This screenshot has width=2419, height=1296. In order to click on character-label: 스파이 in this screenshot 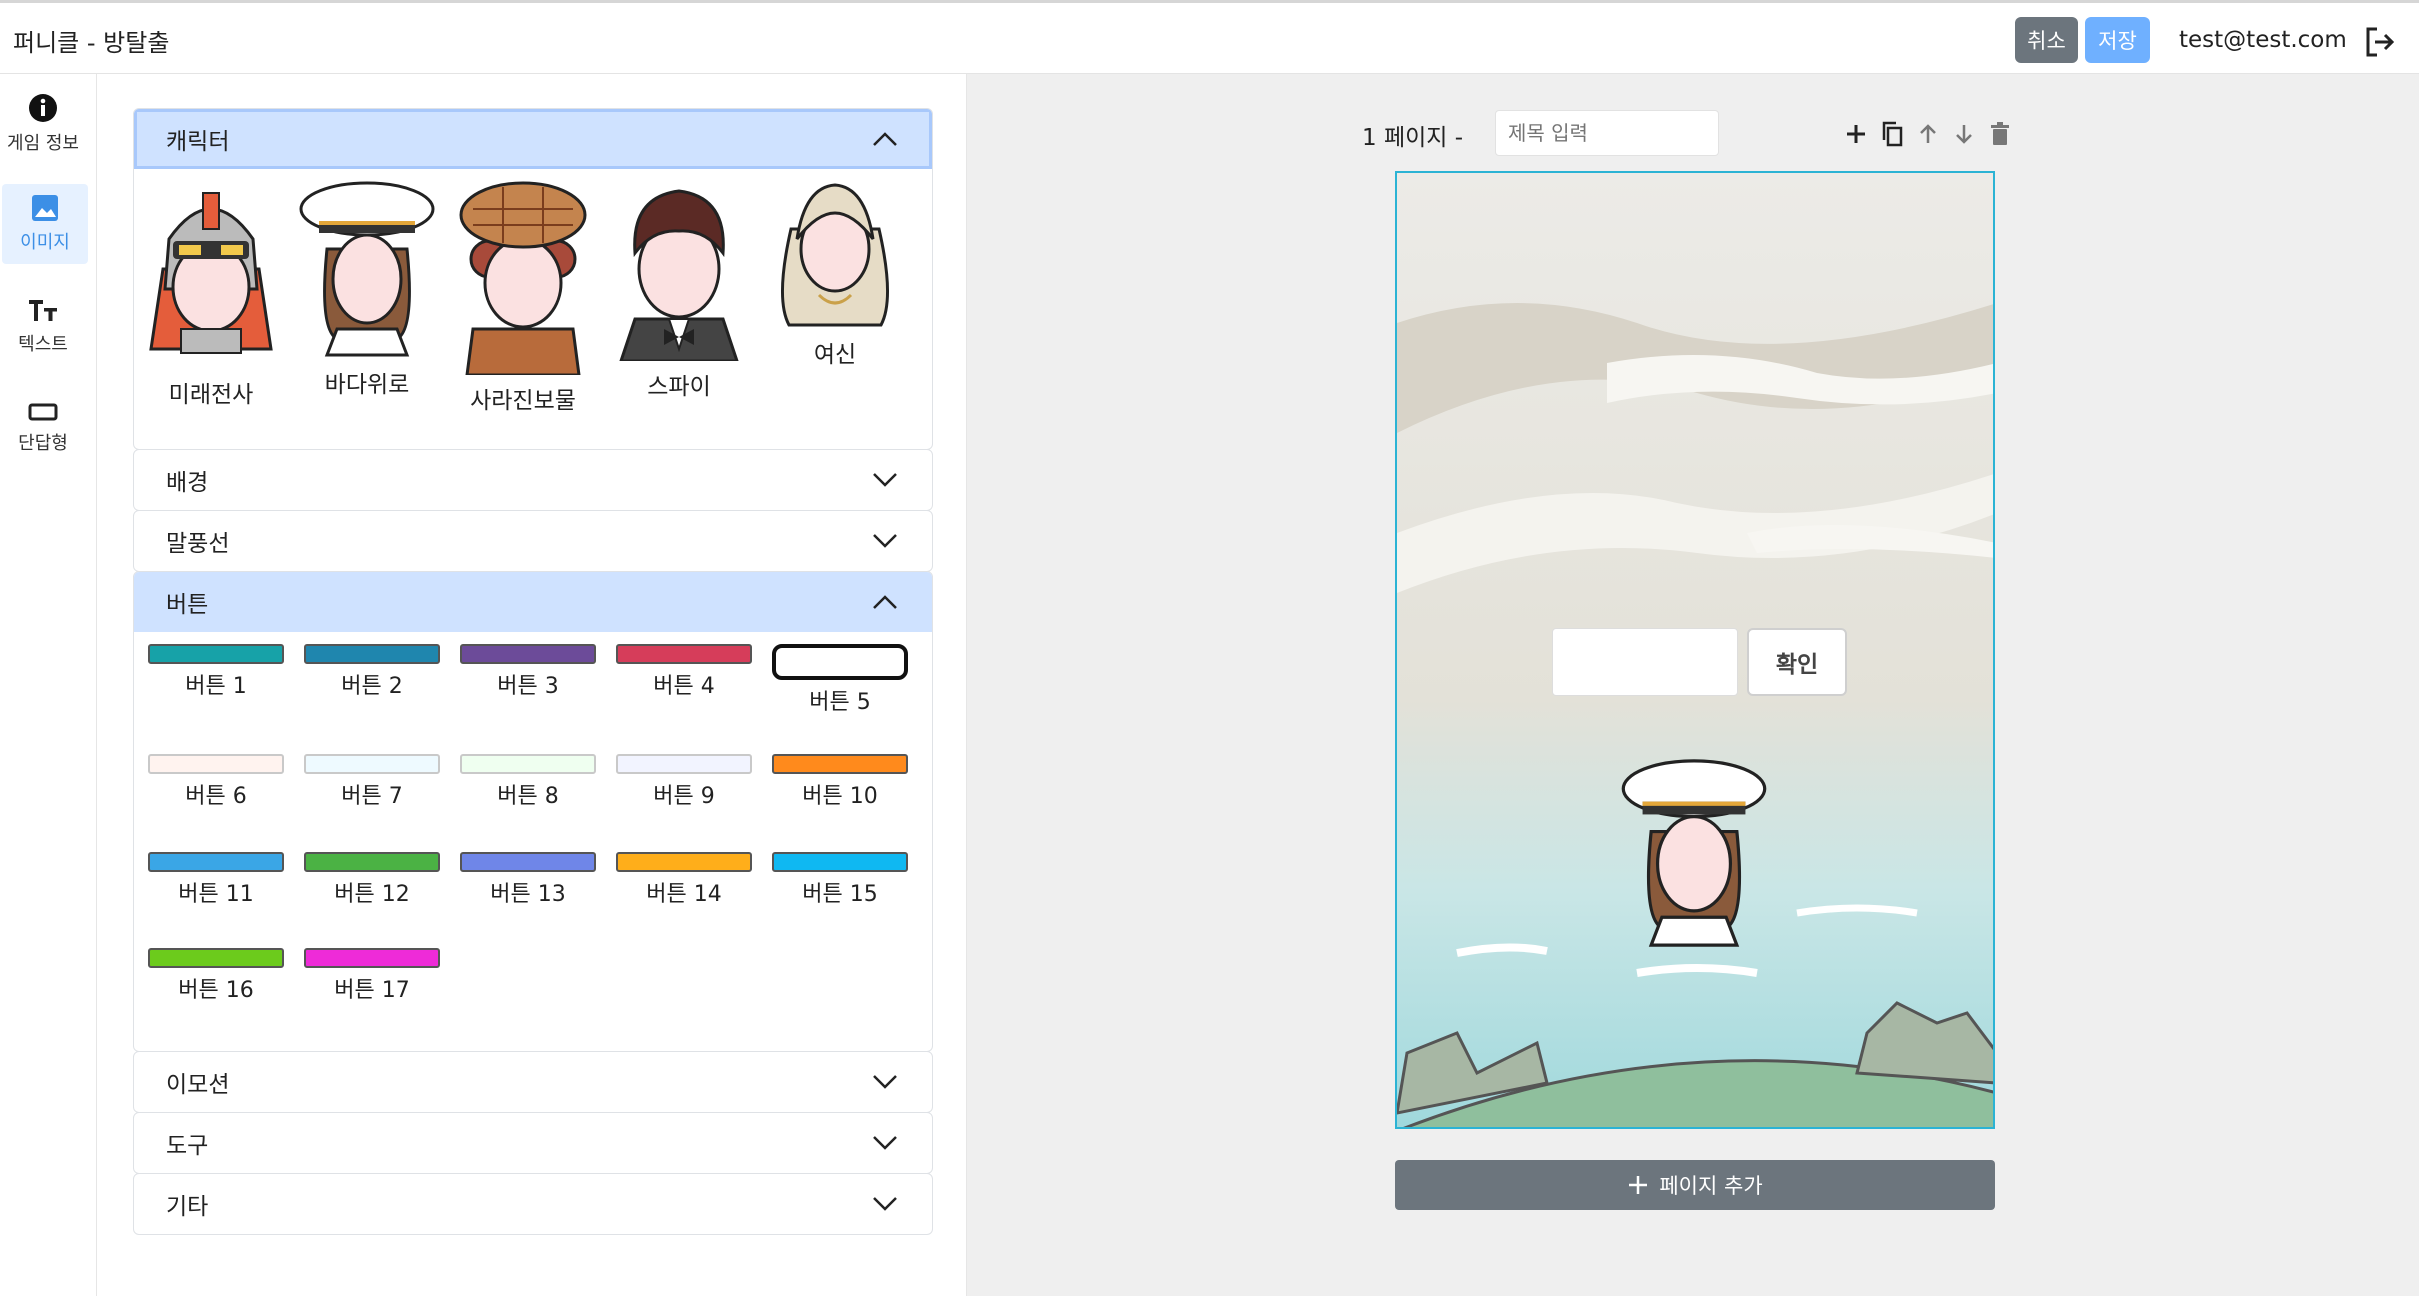, I will do `click(679, 387)`.